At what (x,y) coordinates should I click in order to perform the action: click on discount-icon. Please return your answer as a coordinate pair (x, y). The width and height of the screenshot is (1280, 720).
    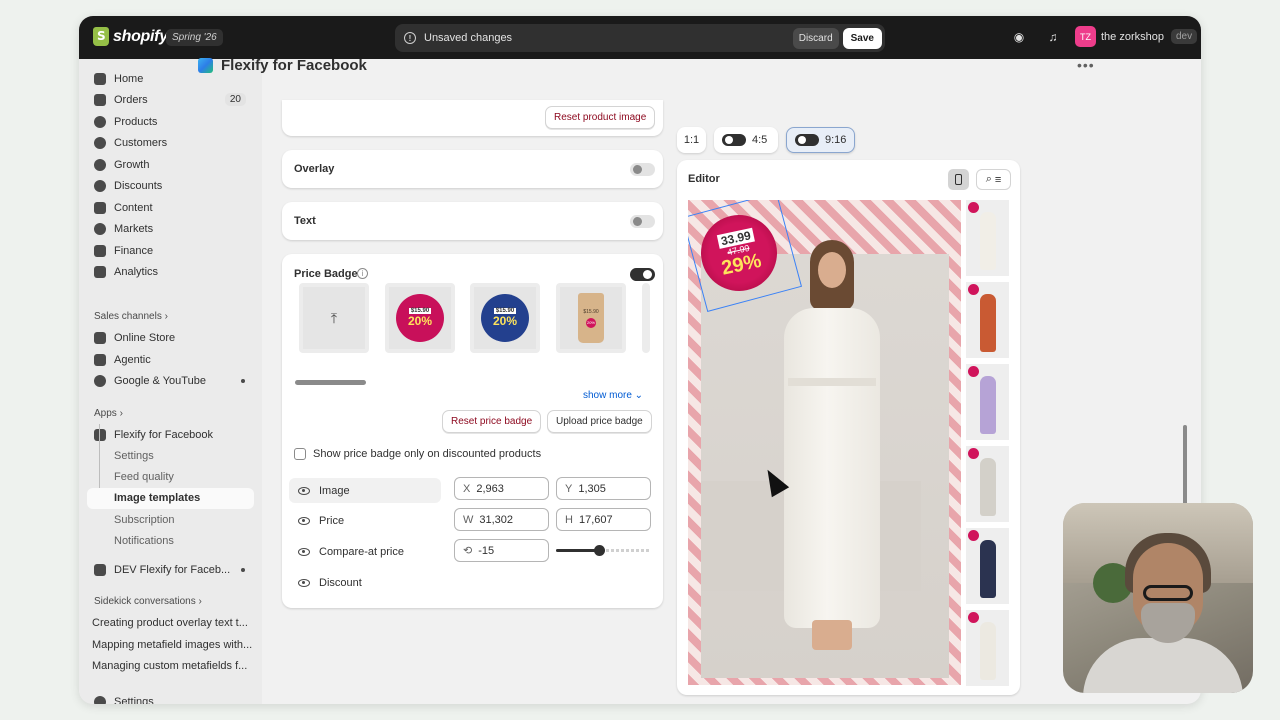
    Looking at the image, I should click on (100, 185).